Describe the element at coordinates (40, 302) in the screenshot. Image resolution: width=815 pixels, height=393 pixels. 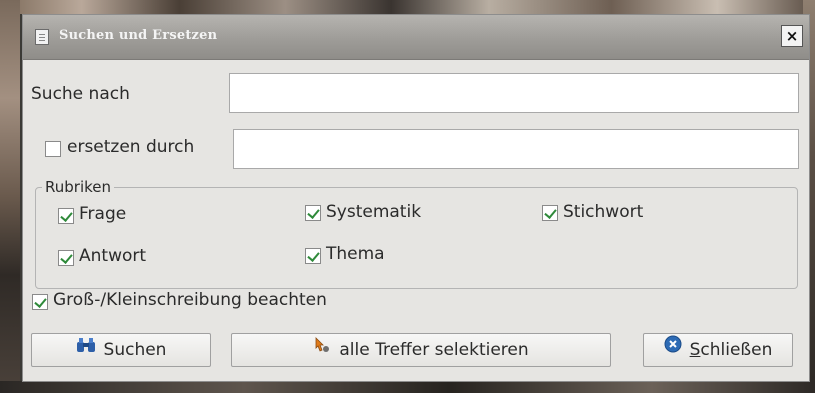
I see `case-sensitive-checkbox` at that location.